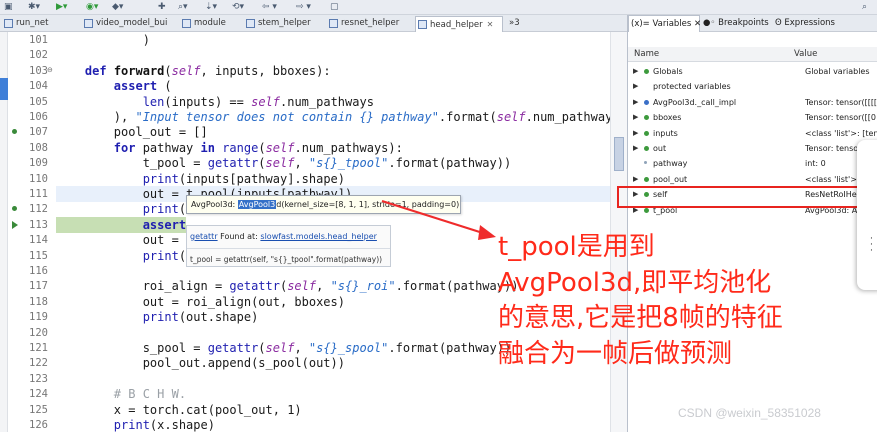  Describe the element at coordinates (210, 23) in the screenshot. I see `tab-label: module` at that location.